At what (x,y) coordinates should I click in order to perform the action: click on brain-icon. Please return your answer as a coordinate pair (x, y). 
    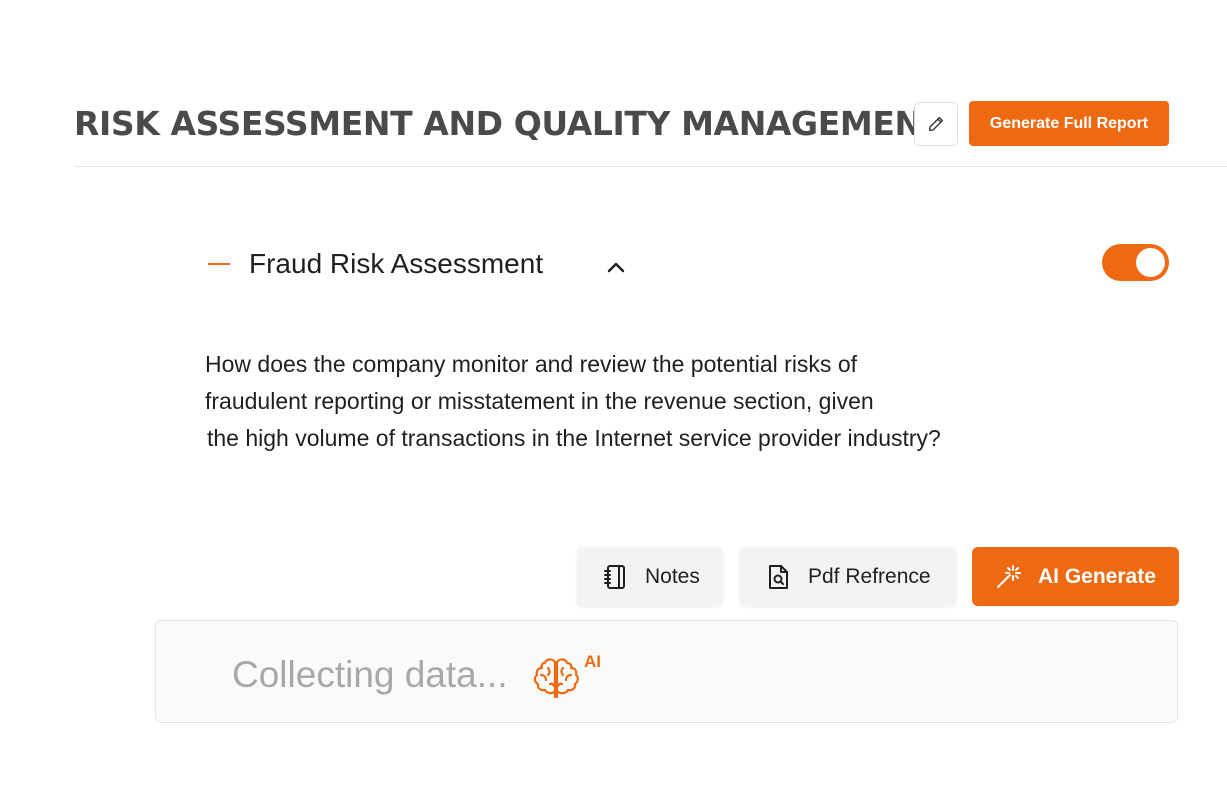
    Looking at the image, I should click on (556, 678).